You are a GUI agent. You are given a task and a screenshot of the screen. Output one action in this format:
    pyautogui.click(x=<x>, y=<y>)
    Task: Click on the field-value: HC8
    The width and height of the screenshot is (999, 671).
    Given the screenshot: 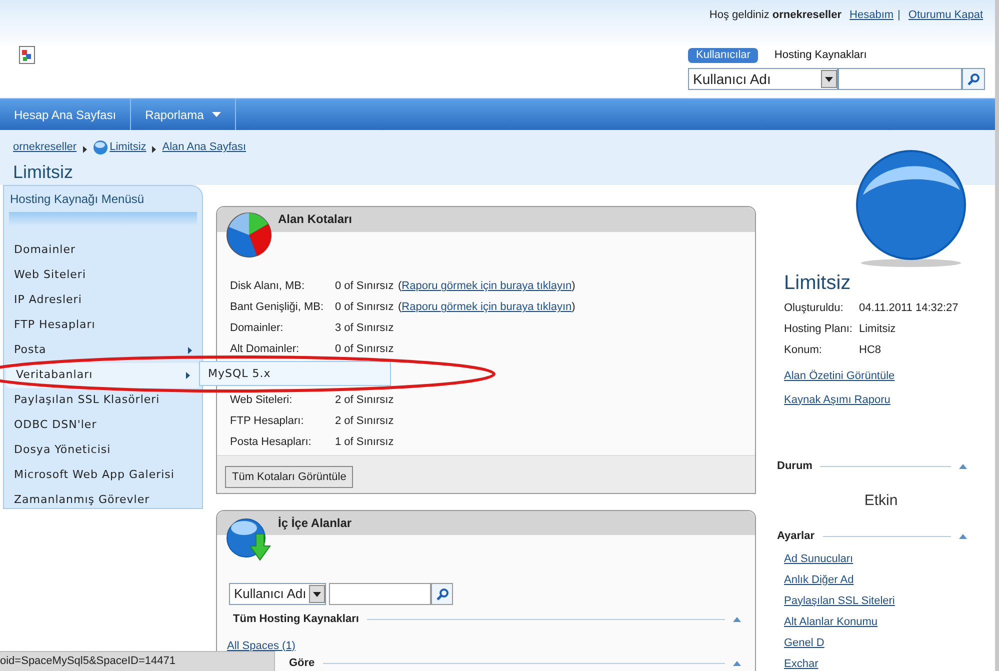 What is the action you would take?
    pyautogui.click(x=870, y=350)
    